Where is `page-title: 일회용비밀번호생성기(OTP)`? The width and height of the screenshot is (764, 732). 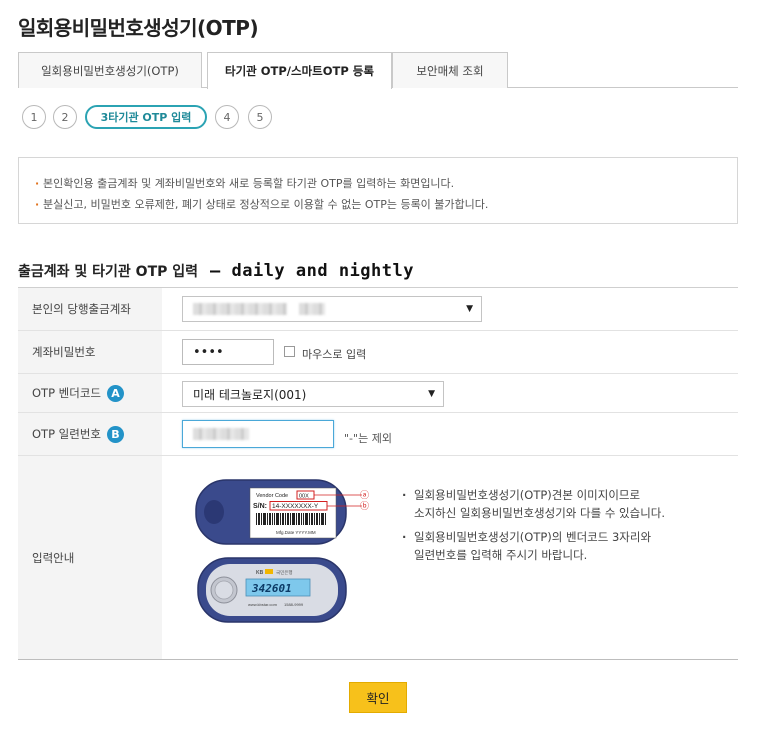
page-title: 일회용비밀번호생성기(OTP) is located at coordinates (138, 28).